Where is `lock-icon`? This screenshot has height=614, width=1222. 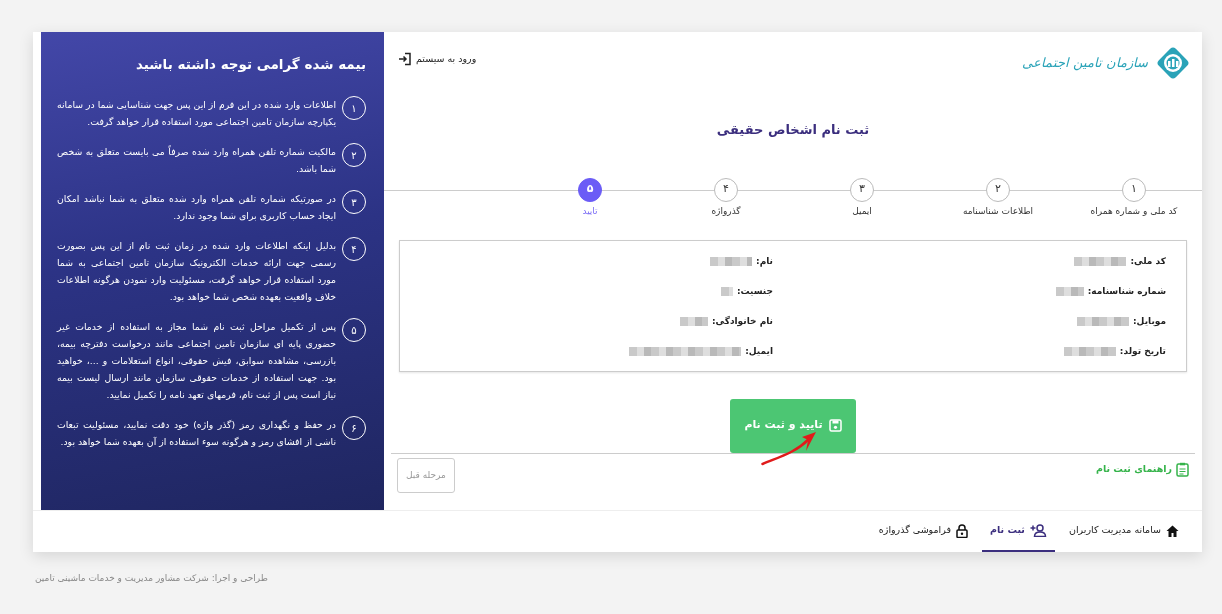
lock-icon is located at coordinates (962, 530).